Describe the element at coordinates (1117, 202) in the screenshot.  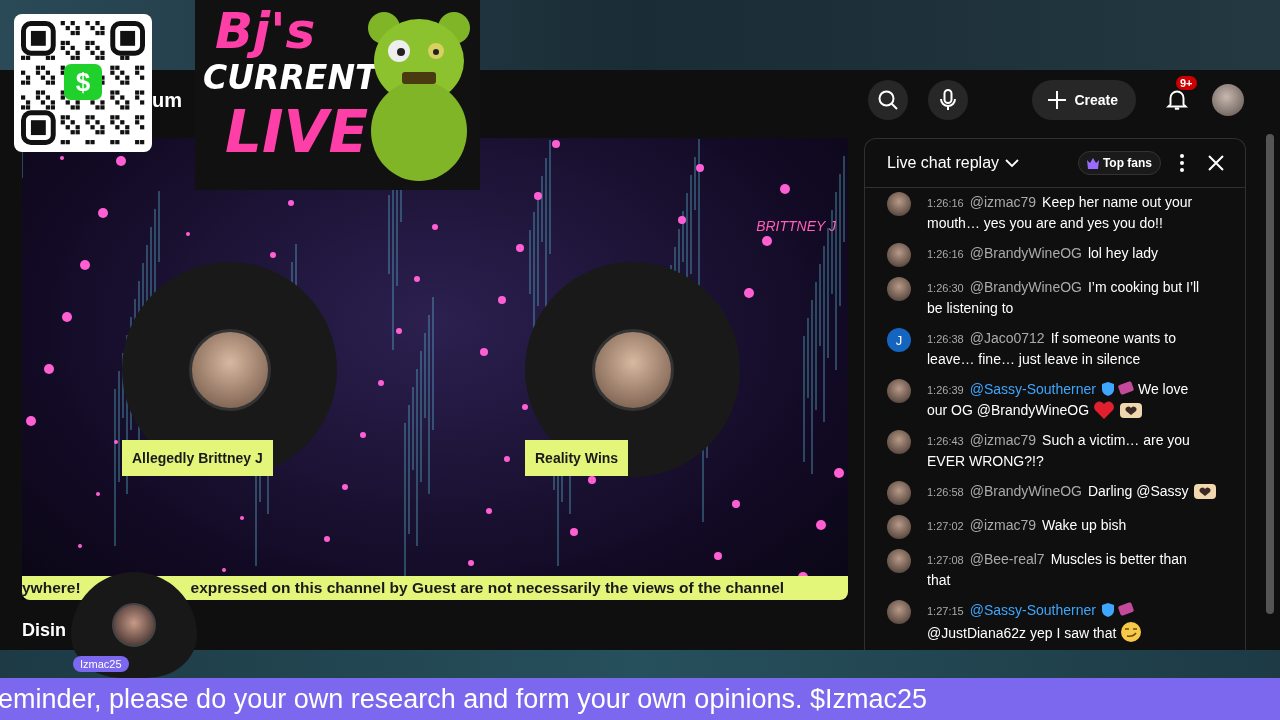
I see `message-text: Keep her name out your` at that location.